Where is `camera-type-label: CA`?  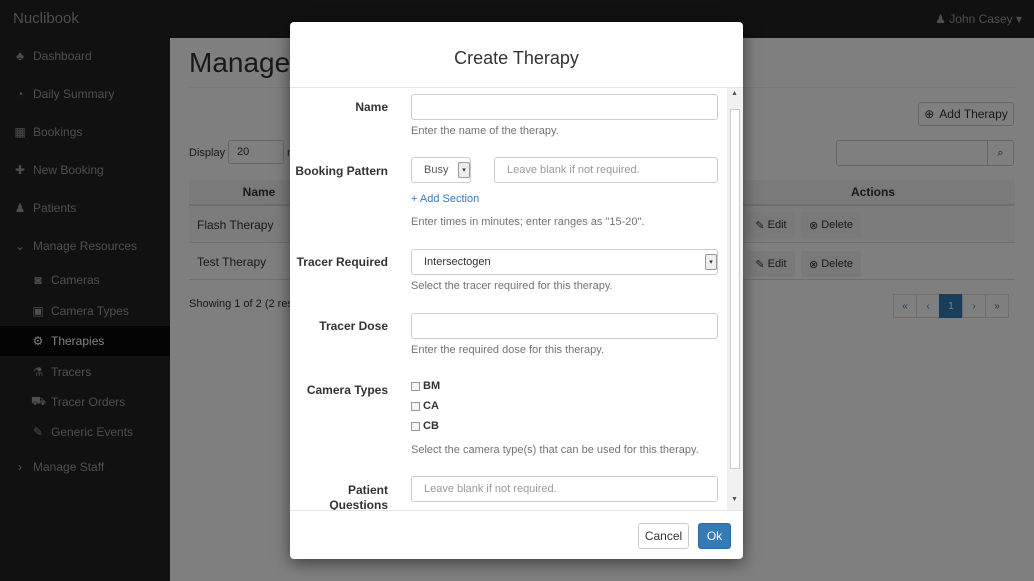 camera-type-label: CA is located at coordinates (431, 406).